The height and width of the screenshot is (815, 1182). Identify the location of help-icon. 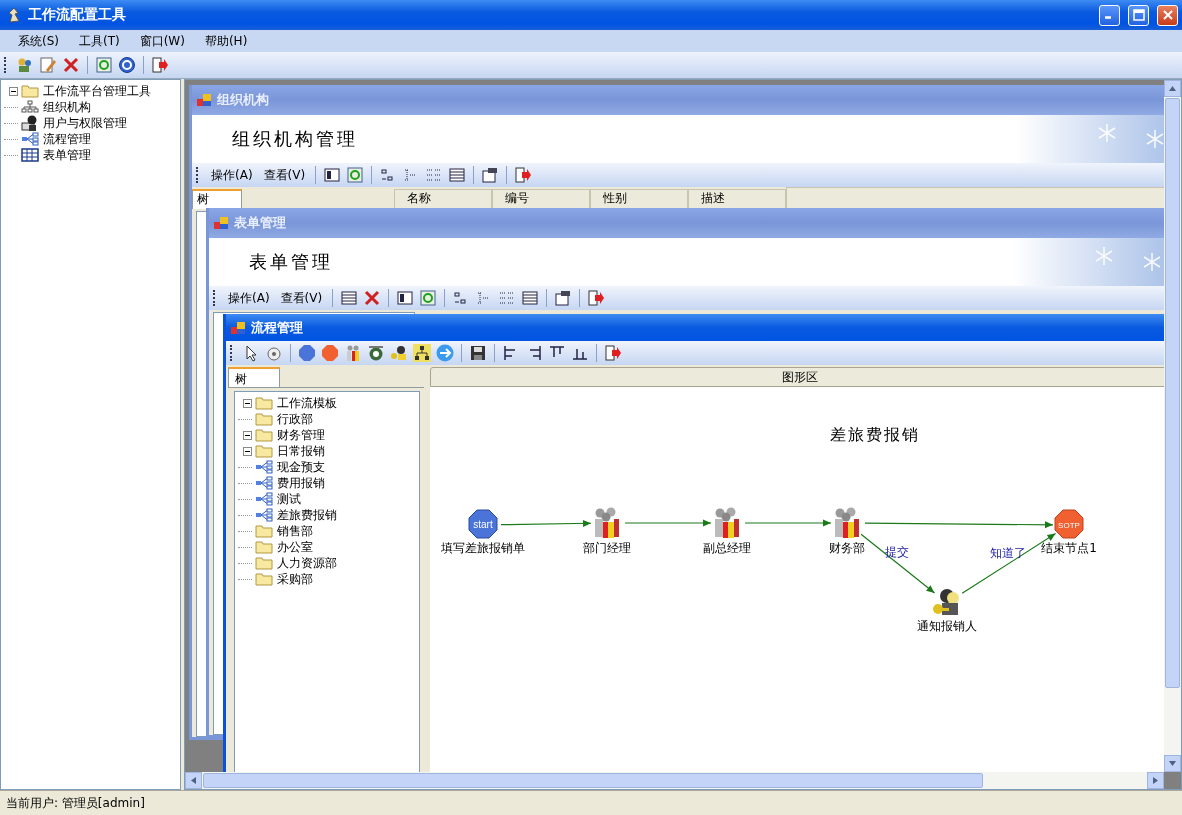
(127, 65).